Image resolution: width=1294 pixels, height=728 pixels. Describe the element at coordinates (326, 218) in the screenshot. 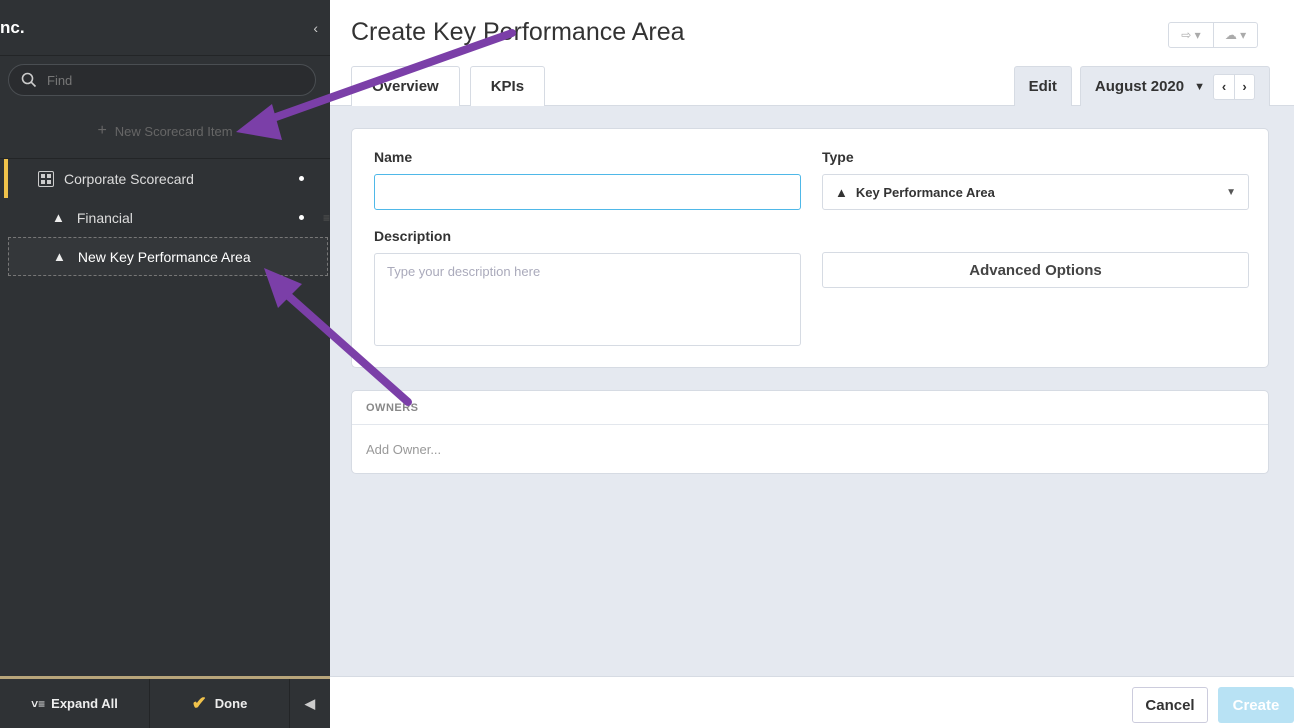

I see `drag-handle-icon: ≡` at that location.